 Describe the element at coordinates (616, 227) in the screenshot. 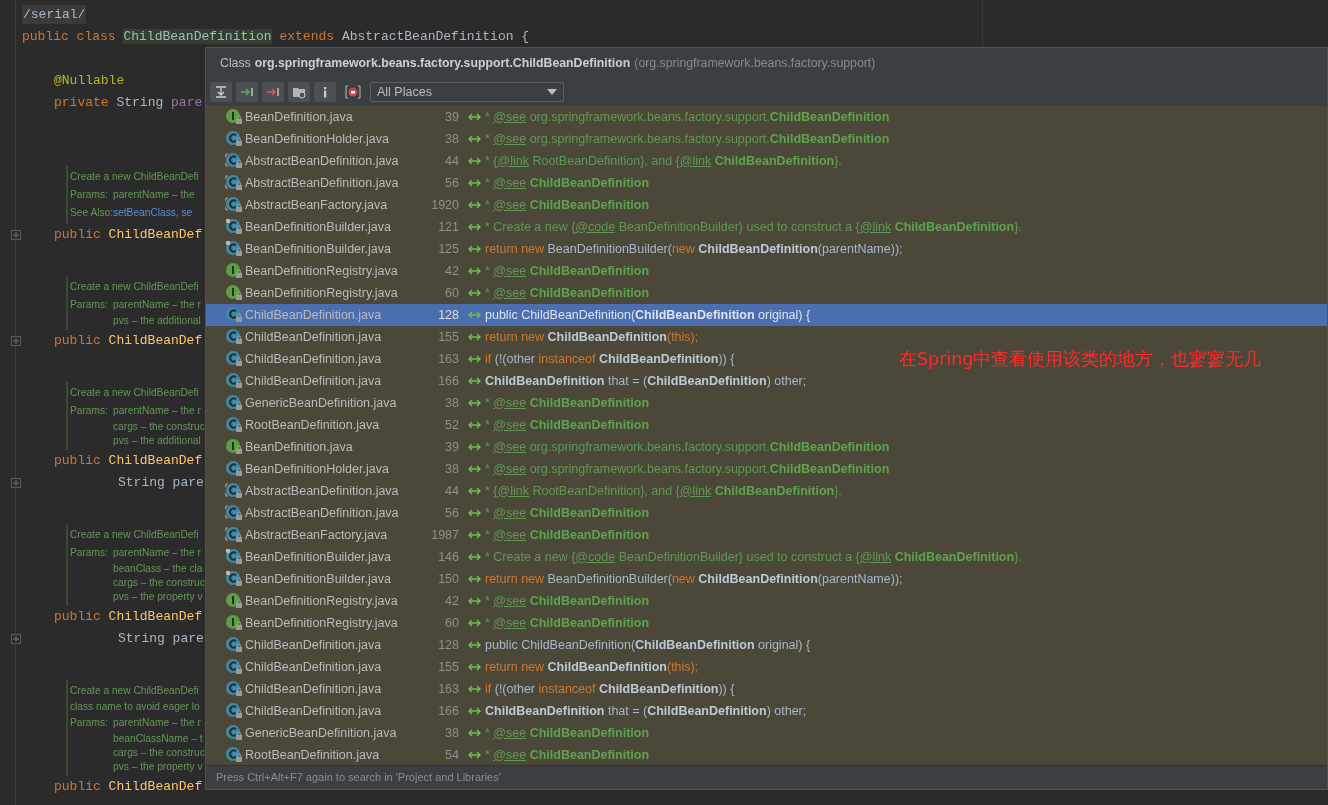

I see `usage-row: BeanDefinitionBuilder.java 121 * Create a new {@code BeanDefinitionBuilder} used to construct a {@link ChildBeanDefinition}.` at that location.